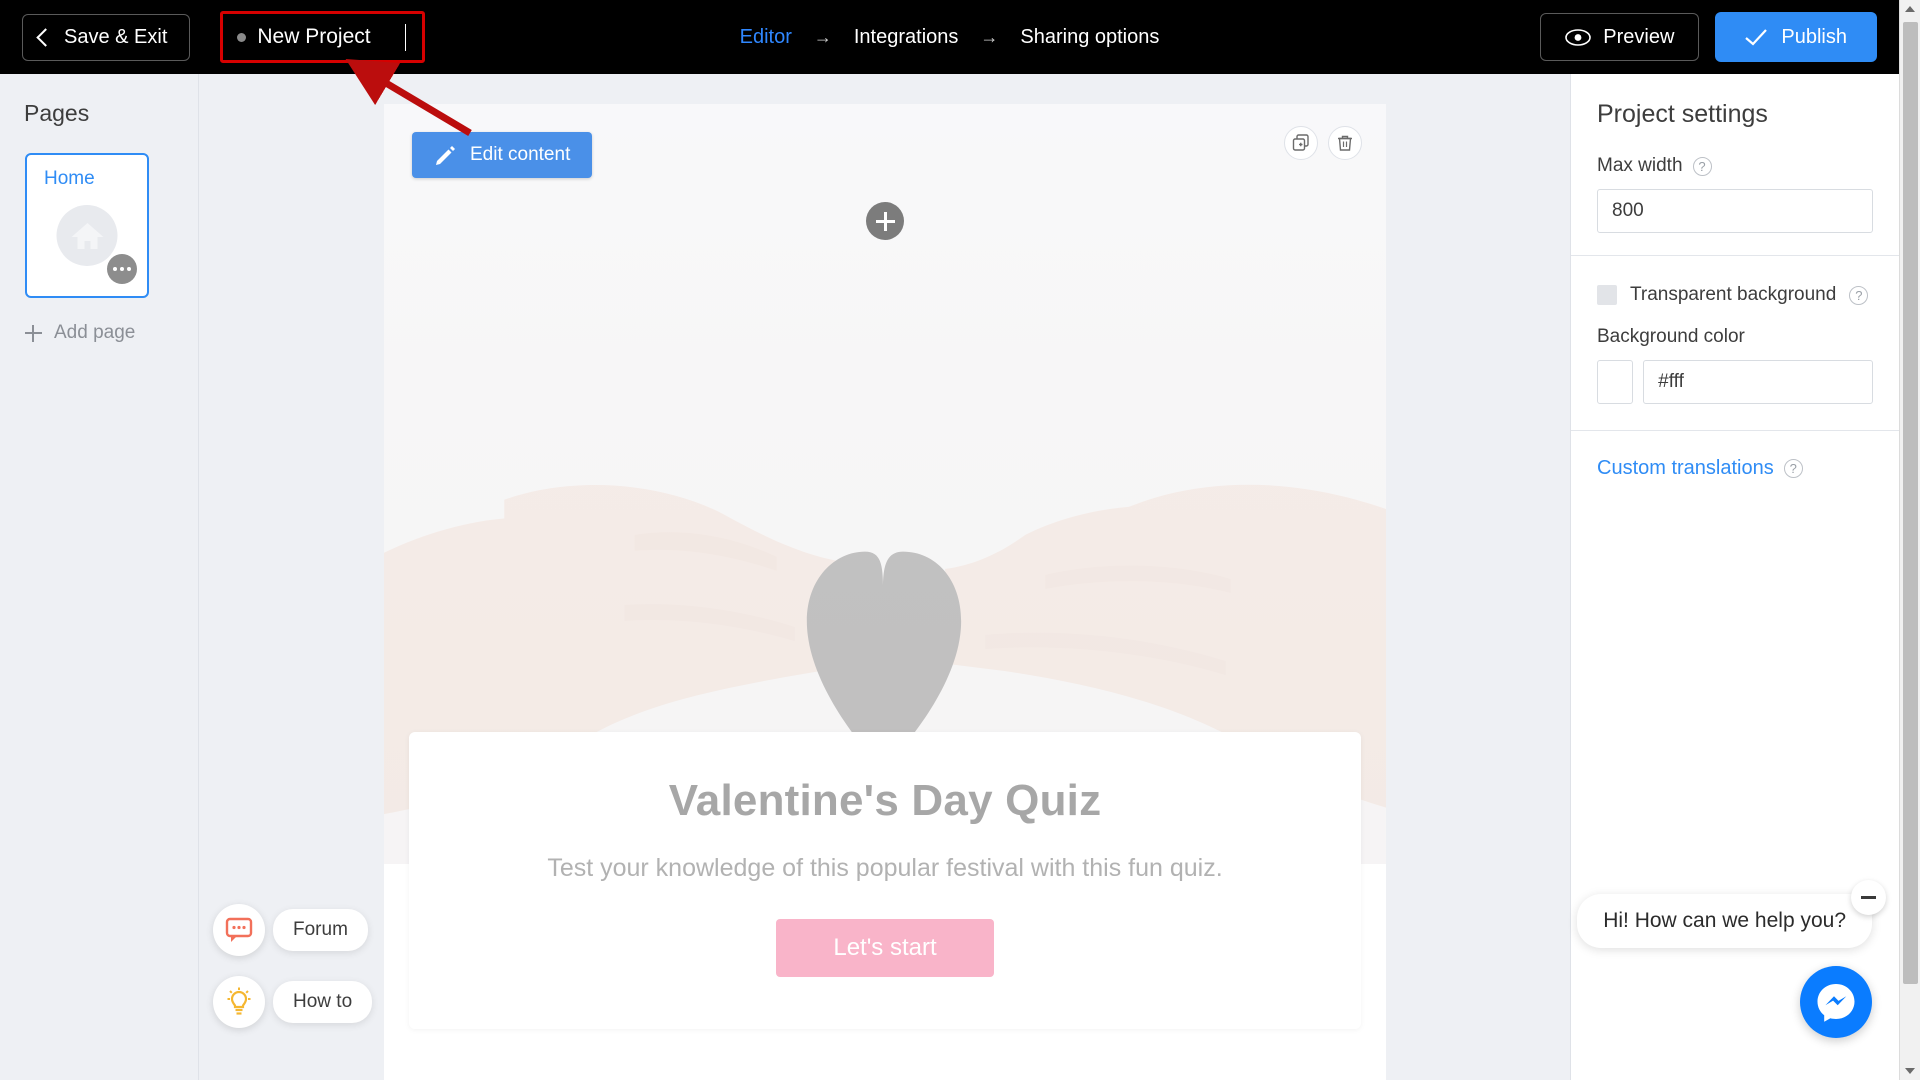 The image size is (1920, 1080). I want to click on messenger-icon, so click(1836, 1003).